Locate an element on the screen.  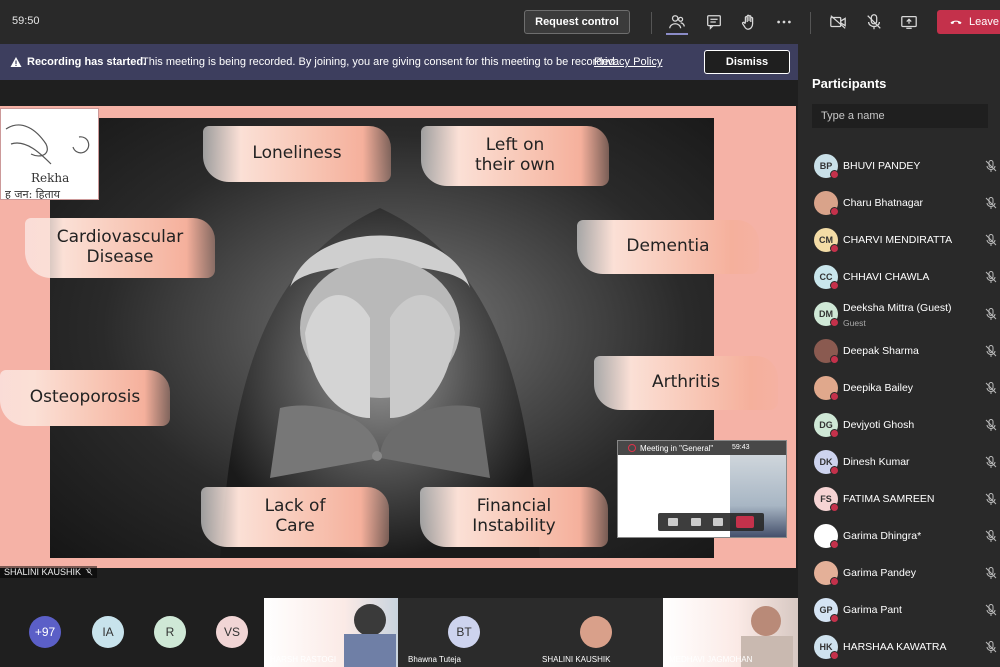
participant-row: FS FATIMA SAMREEN is located at coordinates (899, 499).